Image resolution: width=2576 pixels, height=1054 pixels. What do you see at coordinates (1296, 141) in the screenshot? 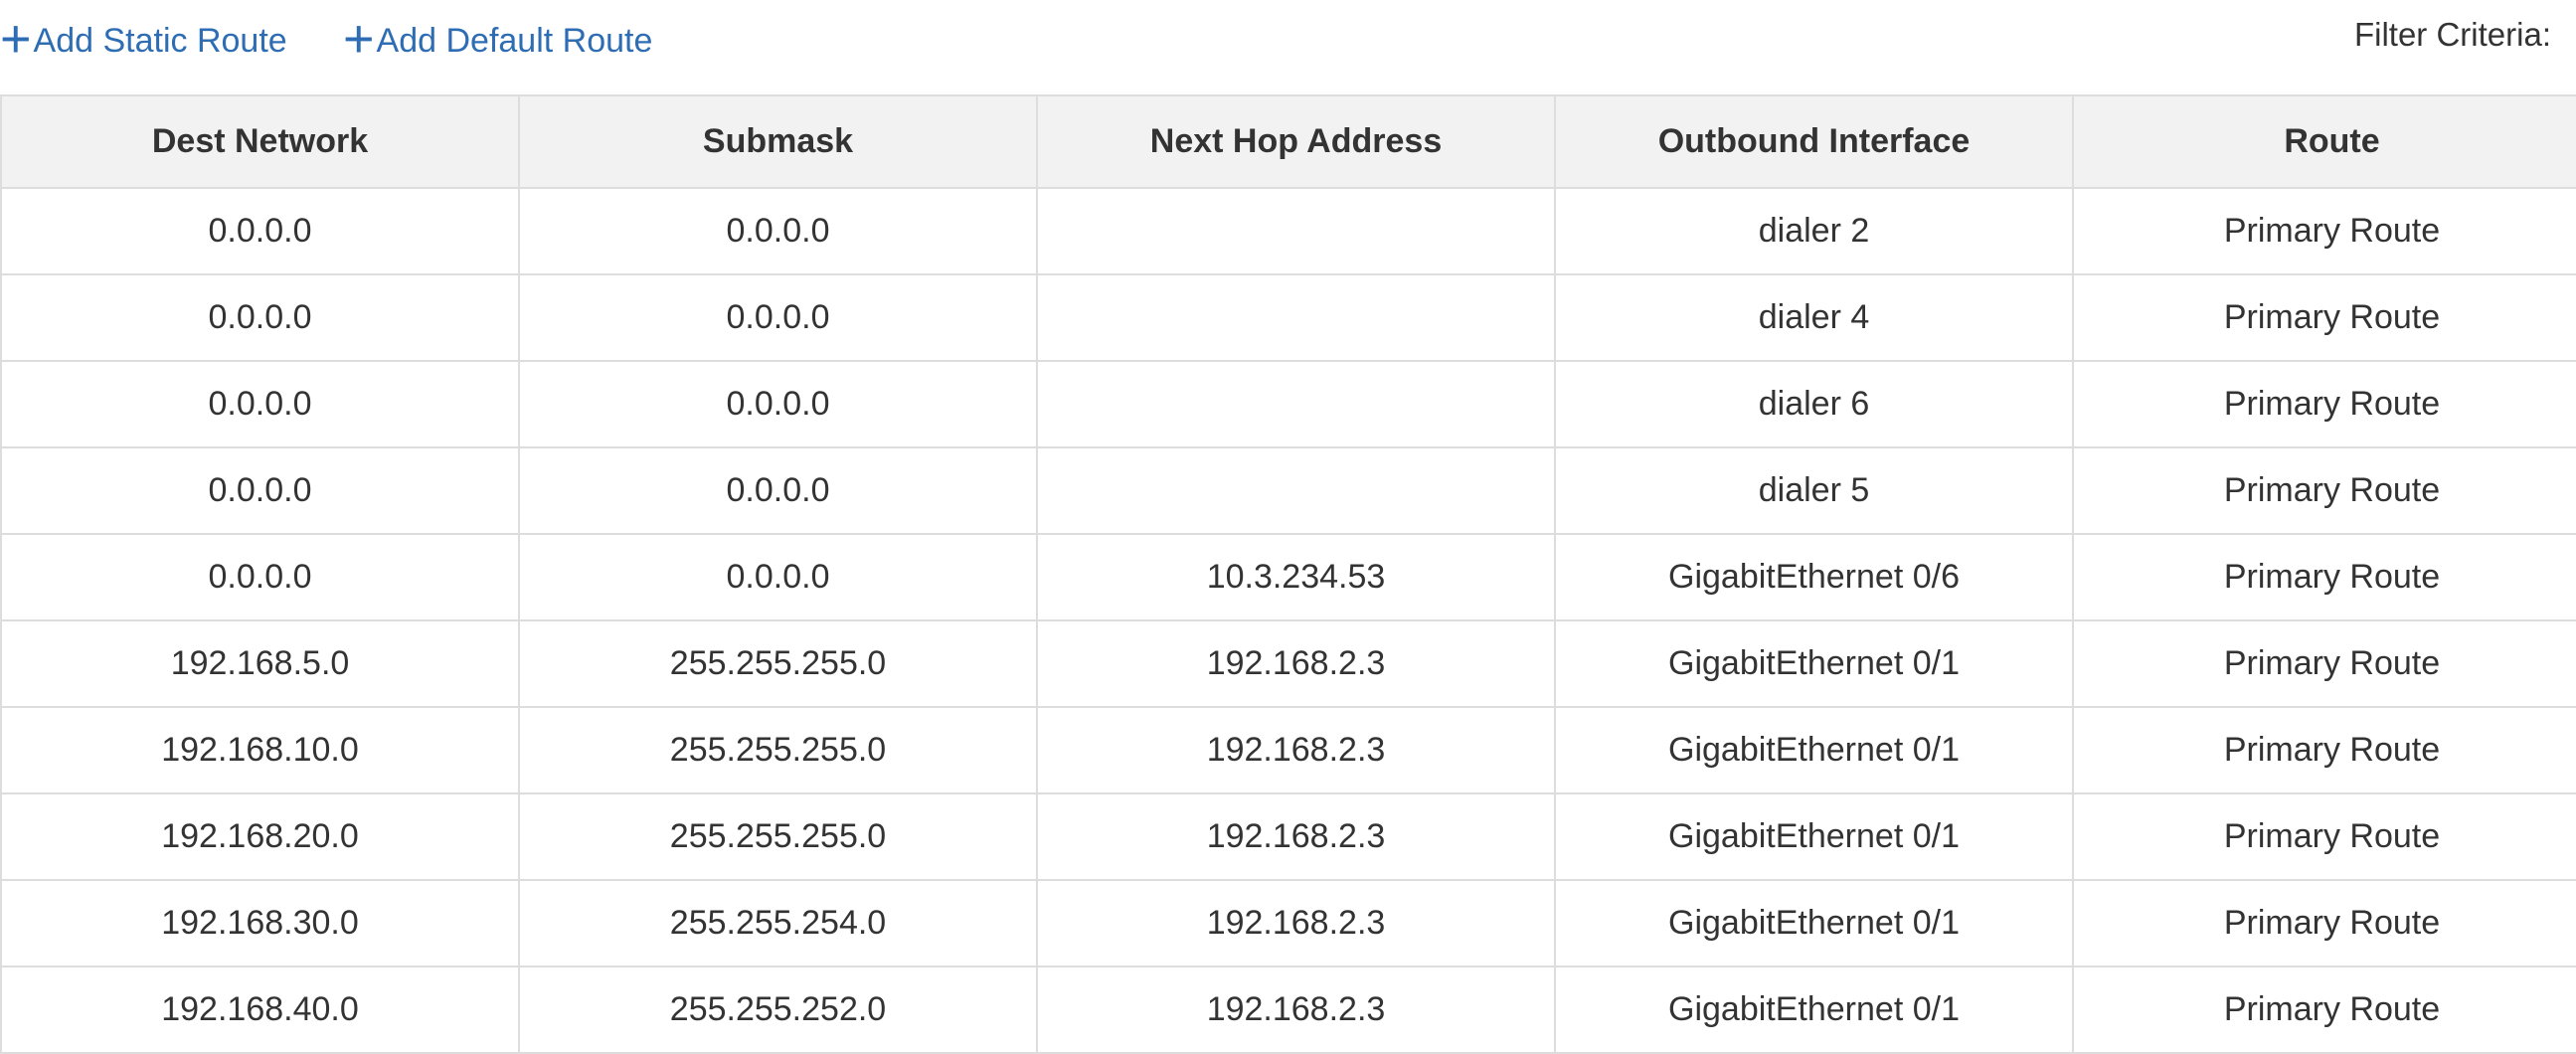
I see `column-header-next-hop-address: Next Hop Address` at bounding box center [1296, 141].